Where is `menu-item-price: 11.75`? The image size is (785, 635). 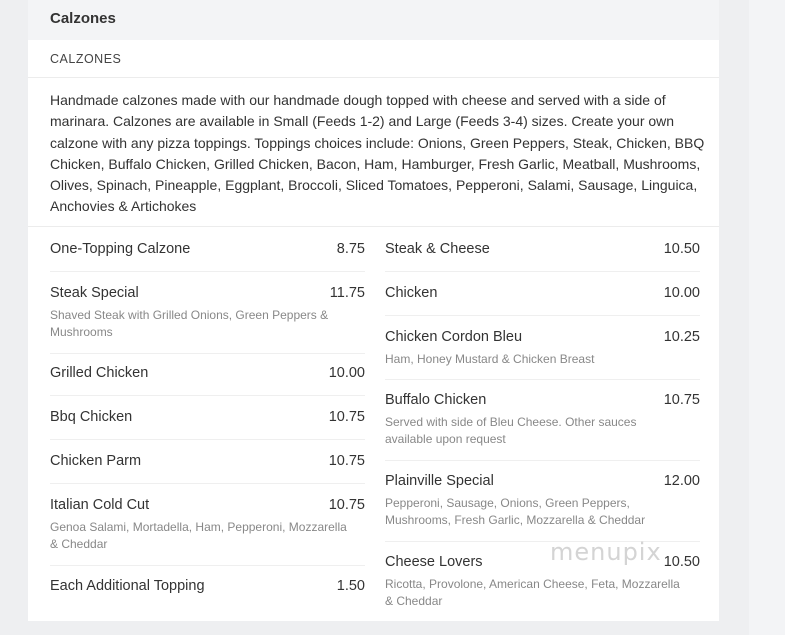
menu-item-price: 11.75 is located at coordinates (347, 293).